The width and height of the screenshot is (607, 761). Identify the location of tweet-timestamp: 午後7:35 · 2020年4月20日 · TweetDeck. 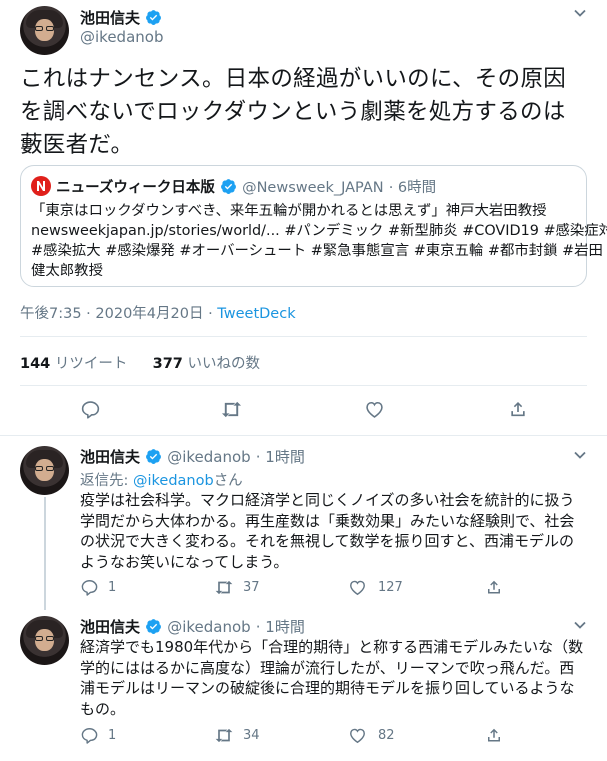
(158, 312).